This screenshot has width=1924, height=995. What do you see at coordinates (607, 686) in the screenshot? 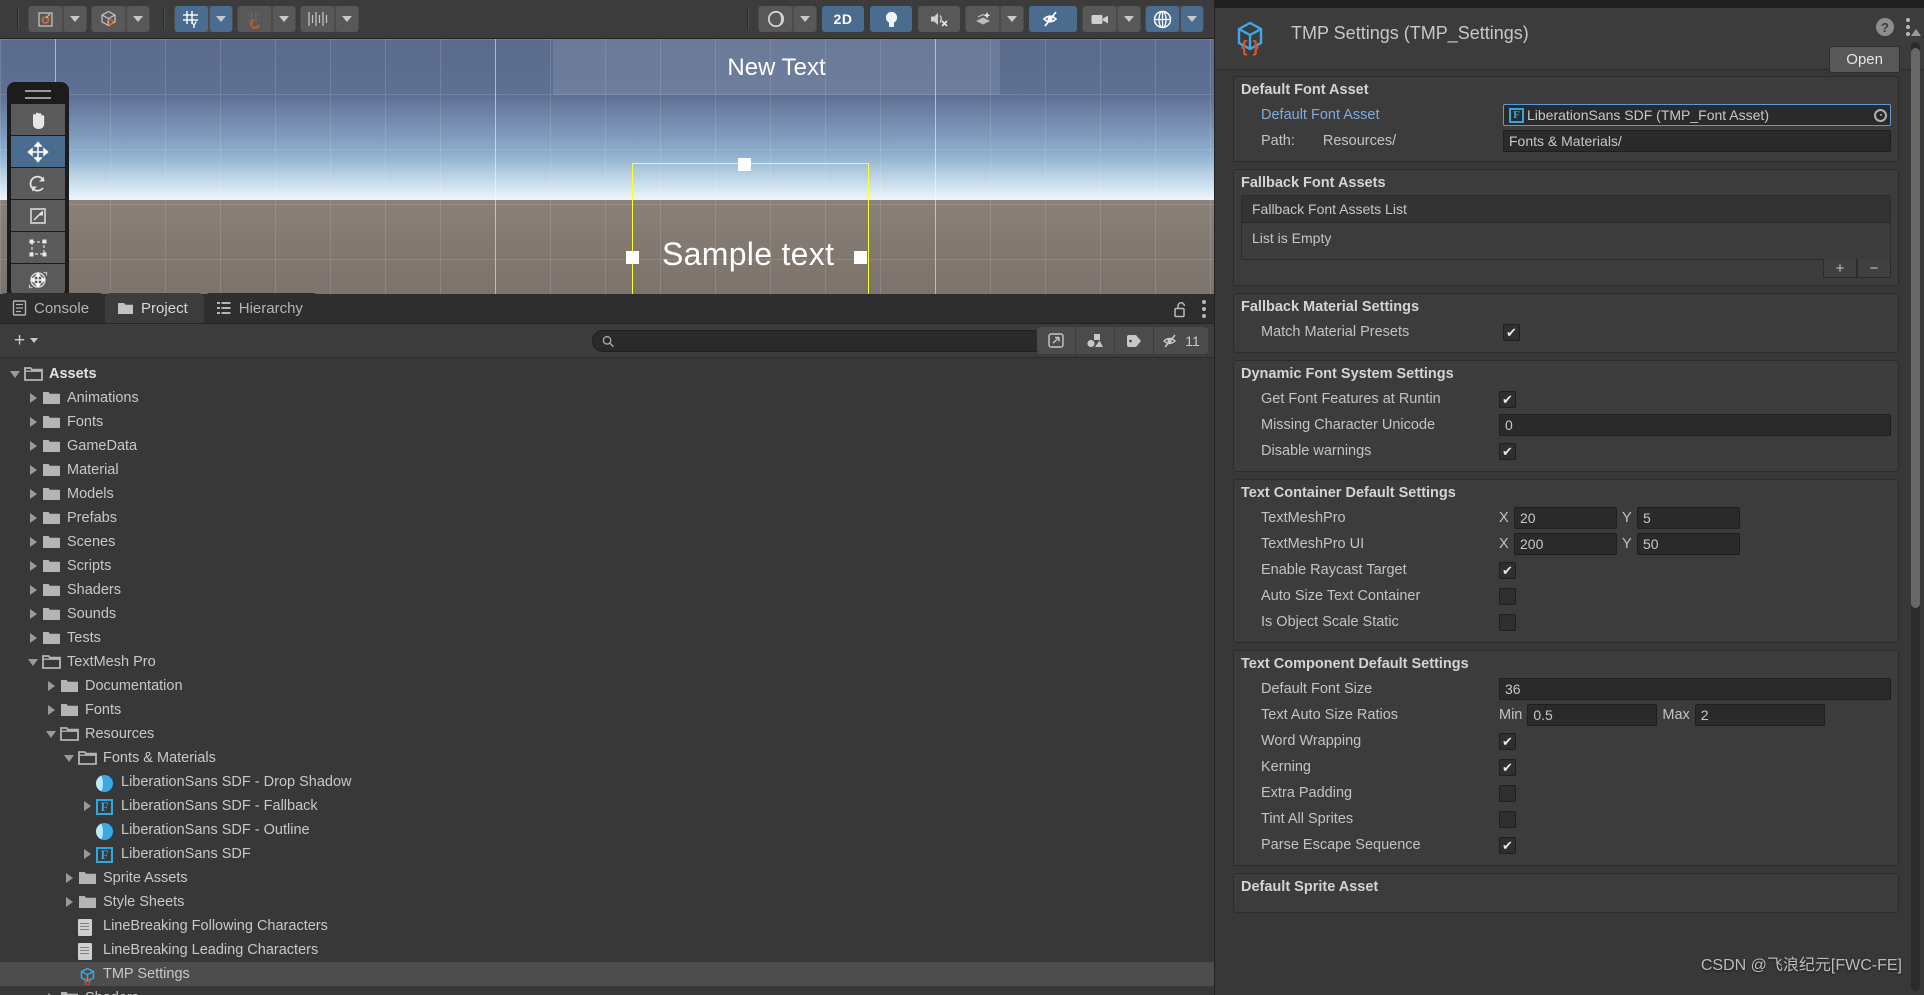
I see `tree-item: Documentation` at bounding box center [607, 686].